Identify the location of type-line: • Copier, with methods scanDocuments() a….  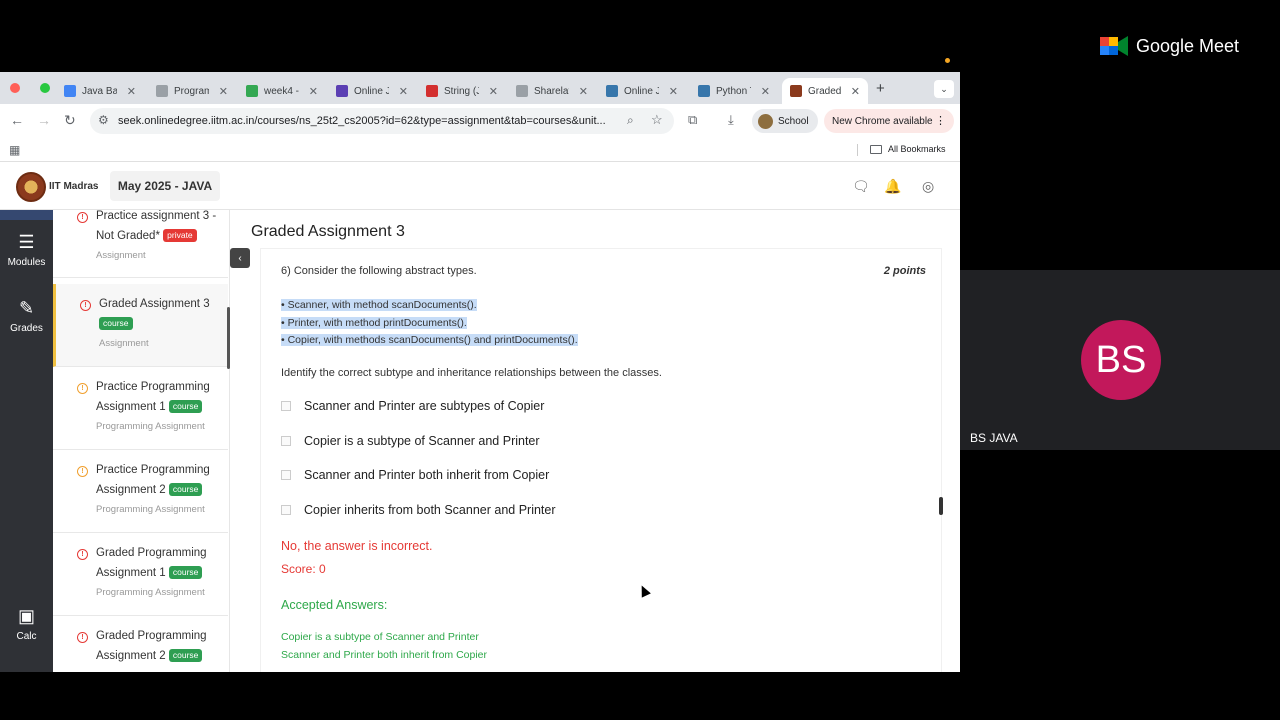
(429, 340).